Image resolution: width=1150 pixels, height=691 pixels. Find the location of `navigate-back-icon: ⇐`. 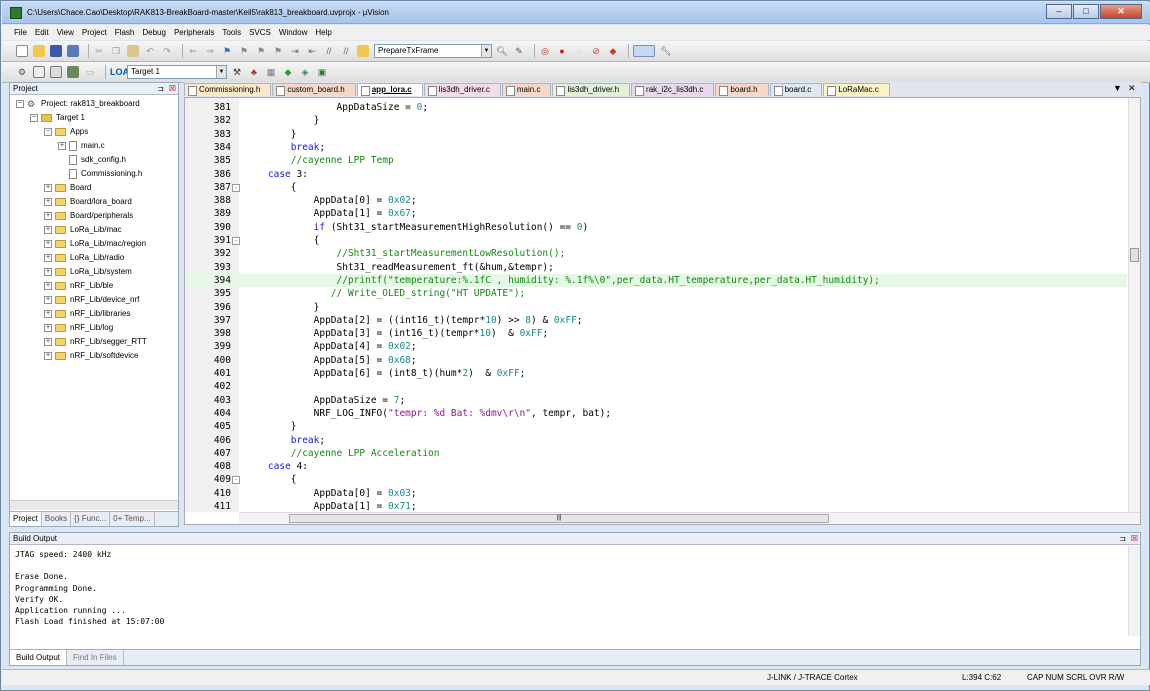

navigate-back-icon: ⇐ is located at coordinates (193, 51).